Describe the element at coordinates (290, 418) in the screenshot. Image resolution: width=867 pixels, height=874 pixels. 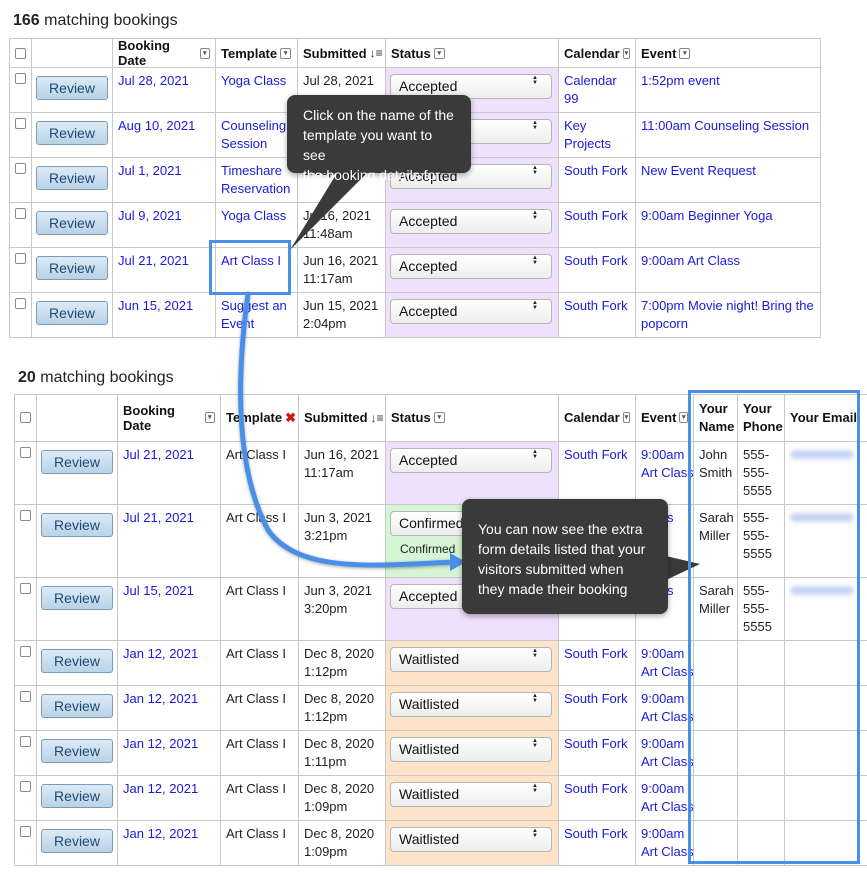
I see `remove-x-icon: ✖` at that location.